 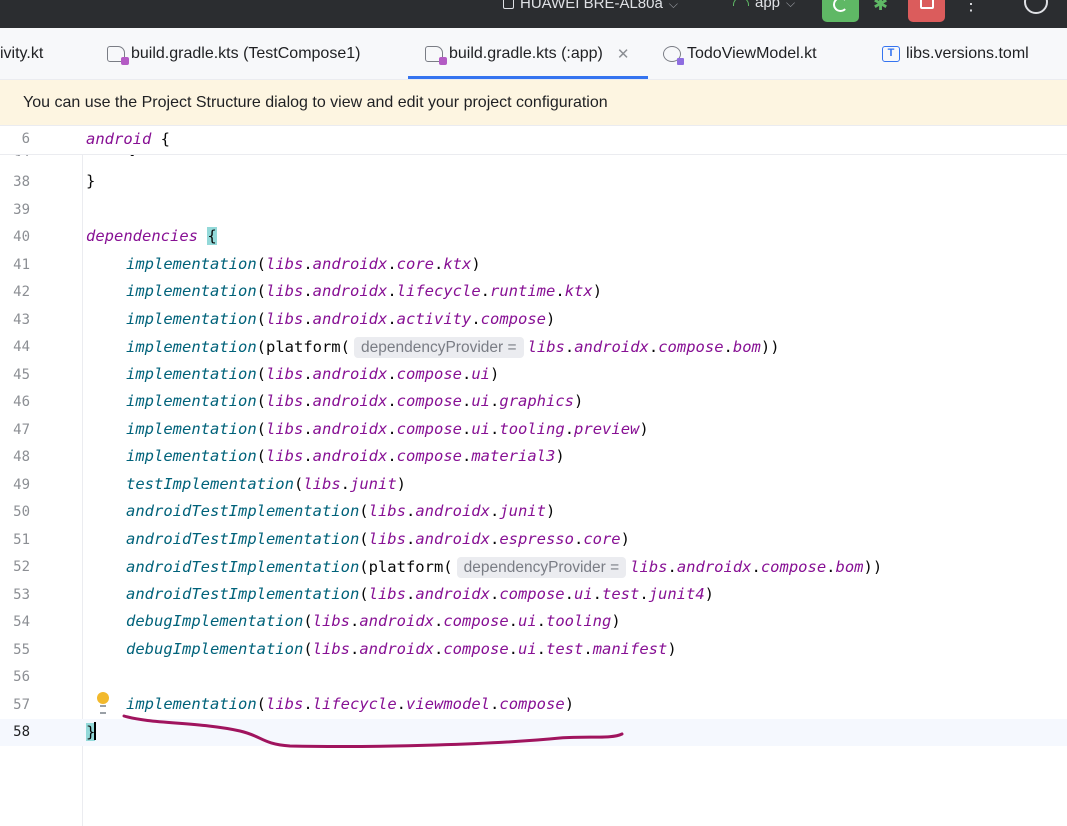 What do you see at coordinates (926, 11) in the screenshot?
I see `stop-button` at bounding box center [926, 11].